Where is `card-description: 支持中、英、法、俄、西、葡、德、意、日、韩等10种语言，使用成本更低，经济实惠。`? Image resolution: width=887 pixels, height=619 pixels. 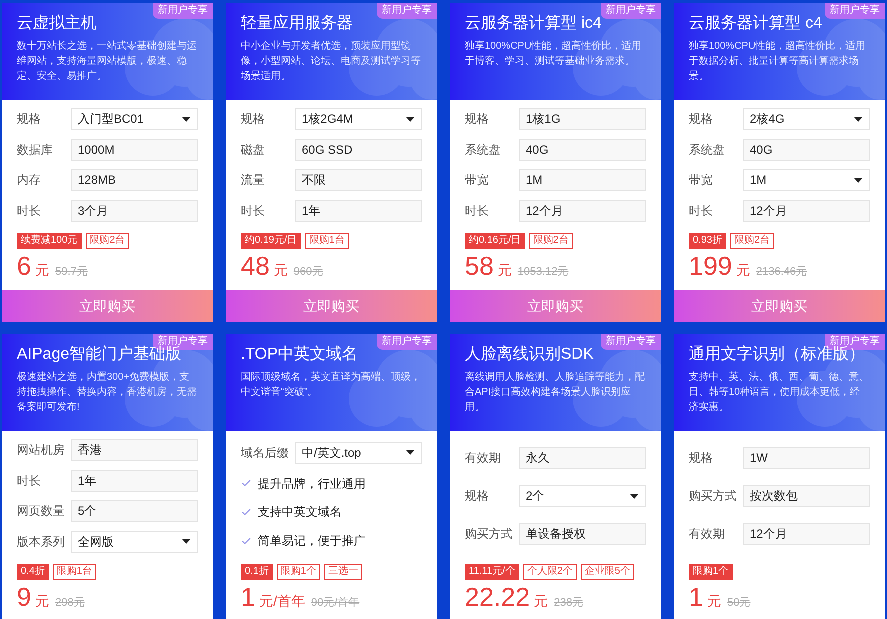 card-description: 支持中、英、法、俄、西、葡、德、意、日、韩等10种语言，使用成本更低，经济实惠。 is located at coordinates (779, 392).